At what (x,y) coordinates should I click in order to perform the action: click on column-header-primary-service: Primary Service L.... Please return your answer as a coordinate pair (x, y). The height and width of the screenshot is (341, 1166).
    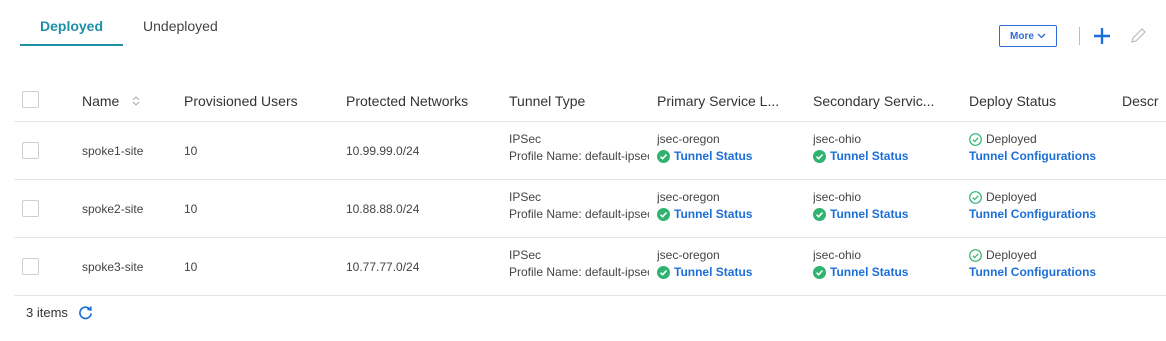
    Looking at the image, I should click on (729, 101).